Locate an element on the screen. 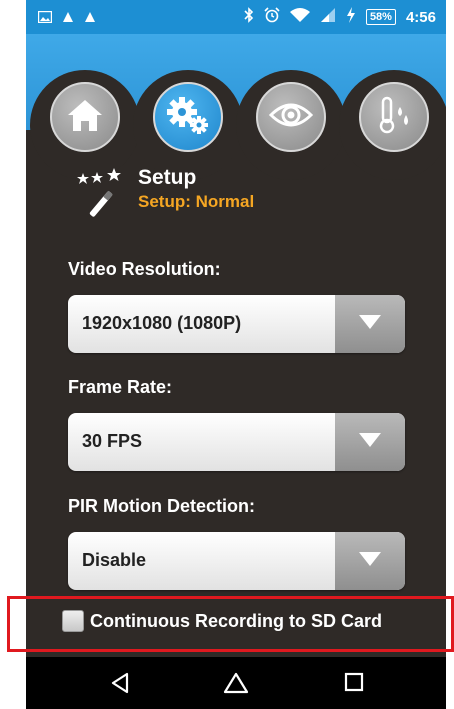  wifi-icon is located at coordinates (299, 17).